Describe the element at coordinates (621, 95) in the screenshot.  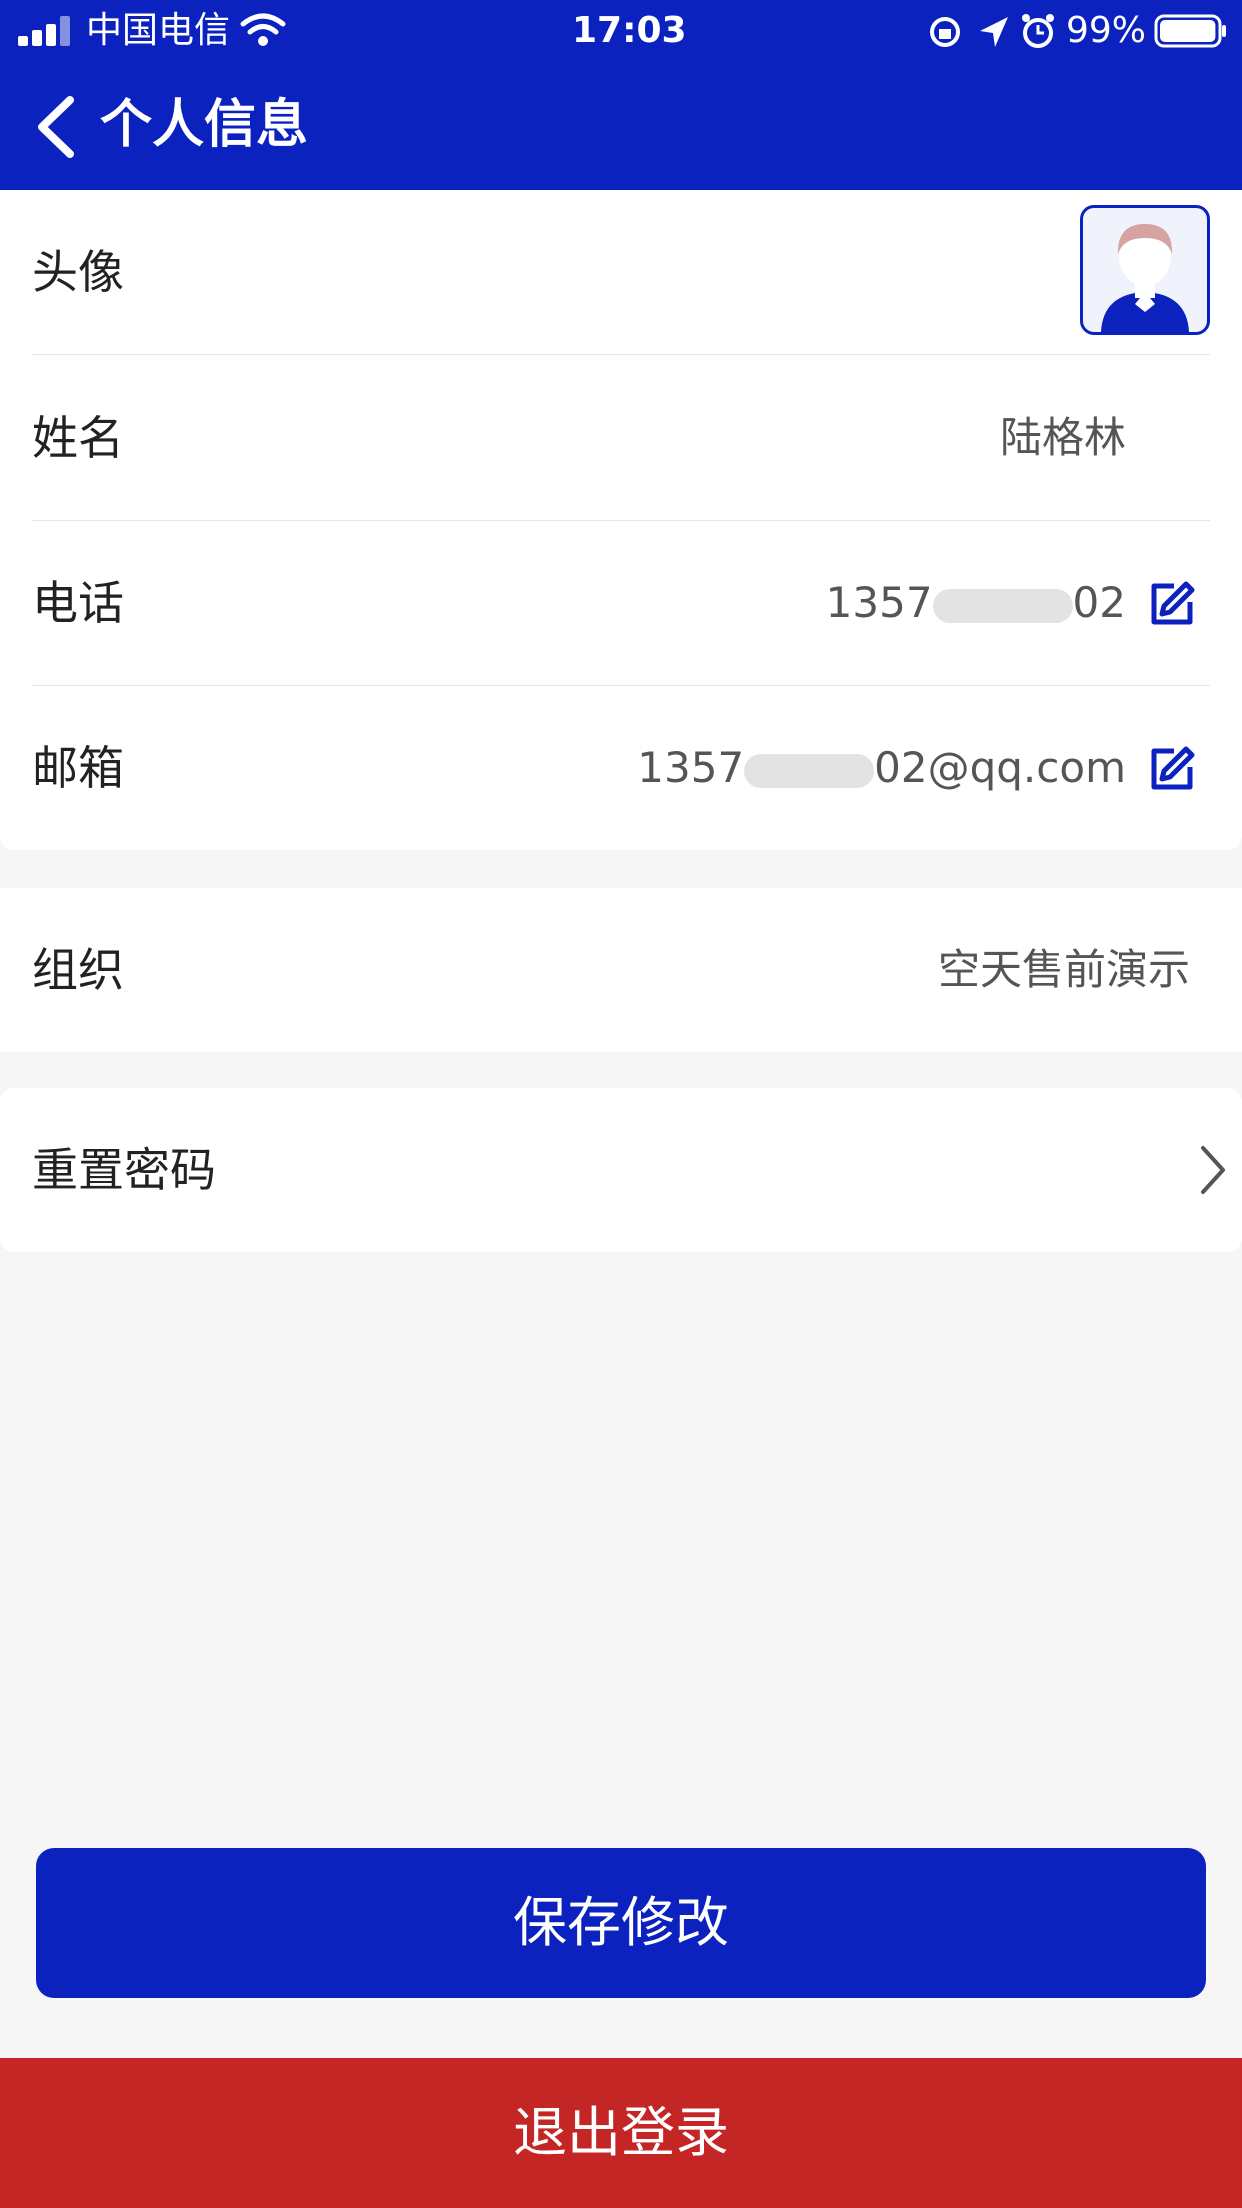
I see `app-header: 中国电信 17:03 99% 个人信息` at that location.